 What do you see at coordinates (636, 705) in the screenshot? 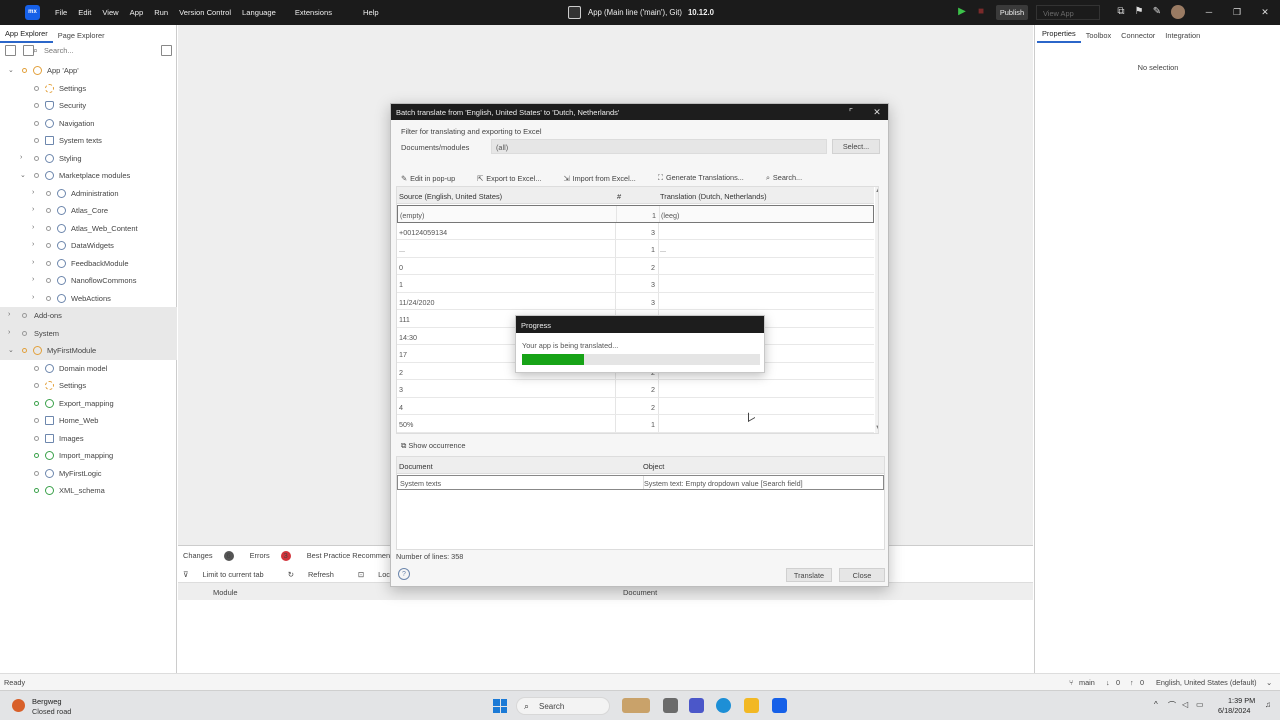
I see `widget-icon` at bounding box center [636, 705].